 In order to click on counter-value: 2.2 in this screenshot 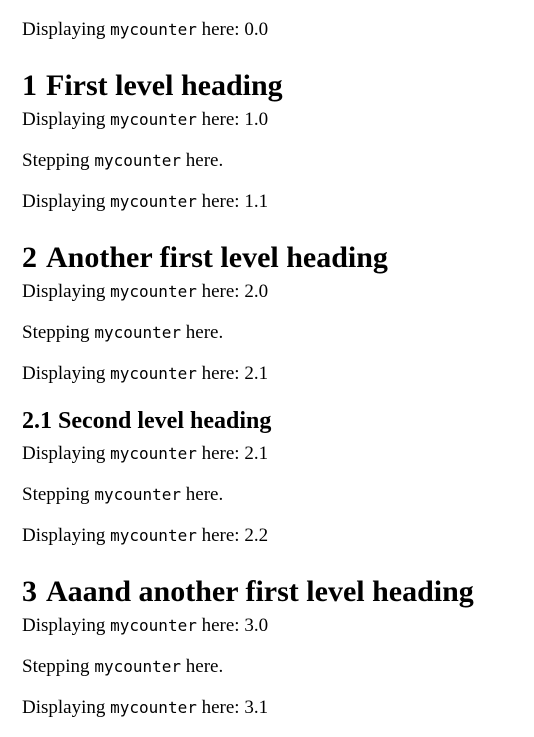, I will do `click(256, 535)`.